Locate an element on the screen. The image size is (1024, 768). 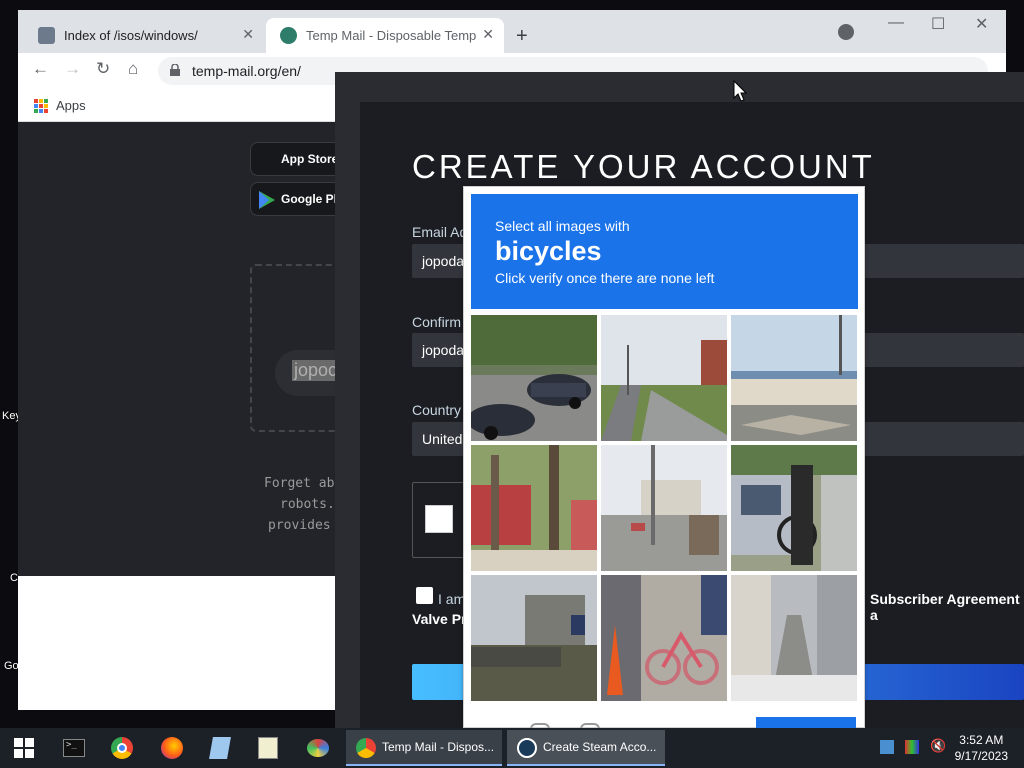
color-tray-icon is located at coordinates (912, 747).